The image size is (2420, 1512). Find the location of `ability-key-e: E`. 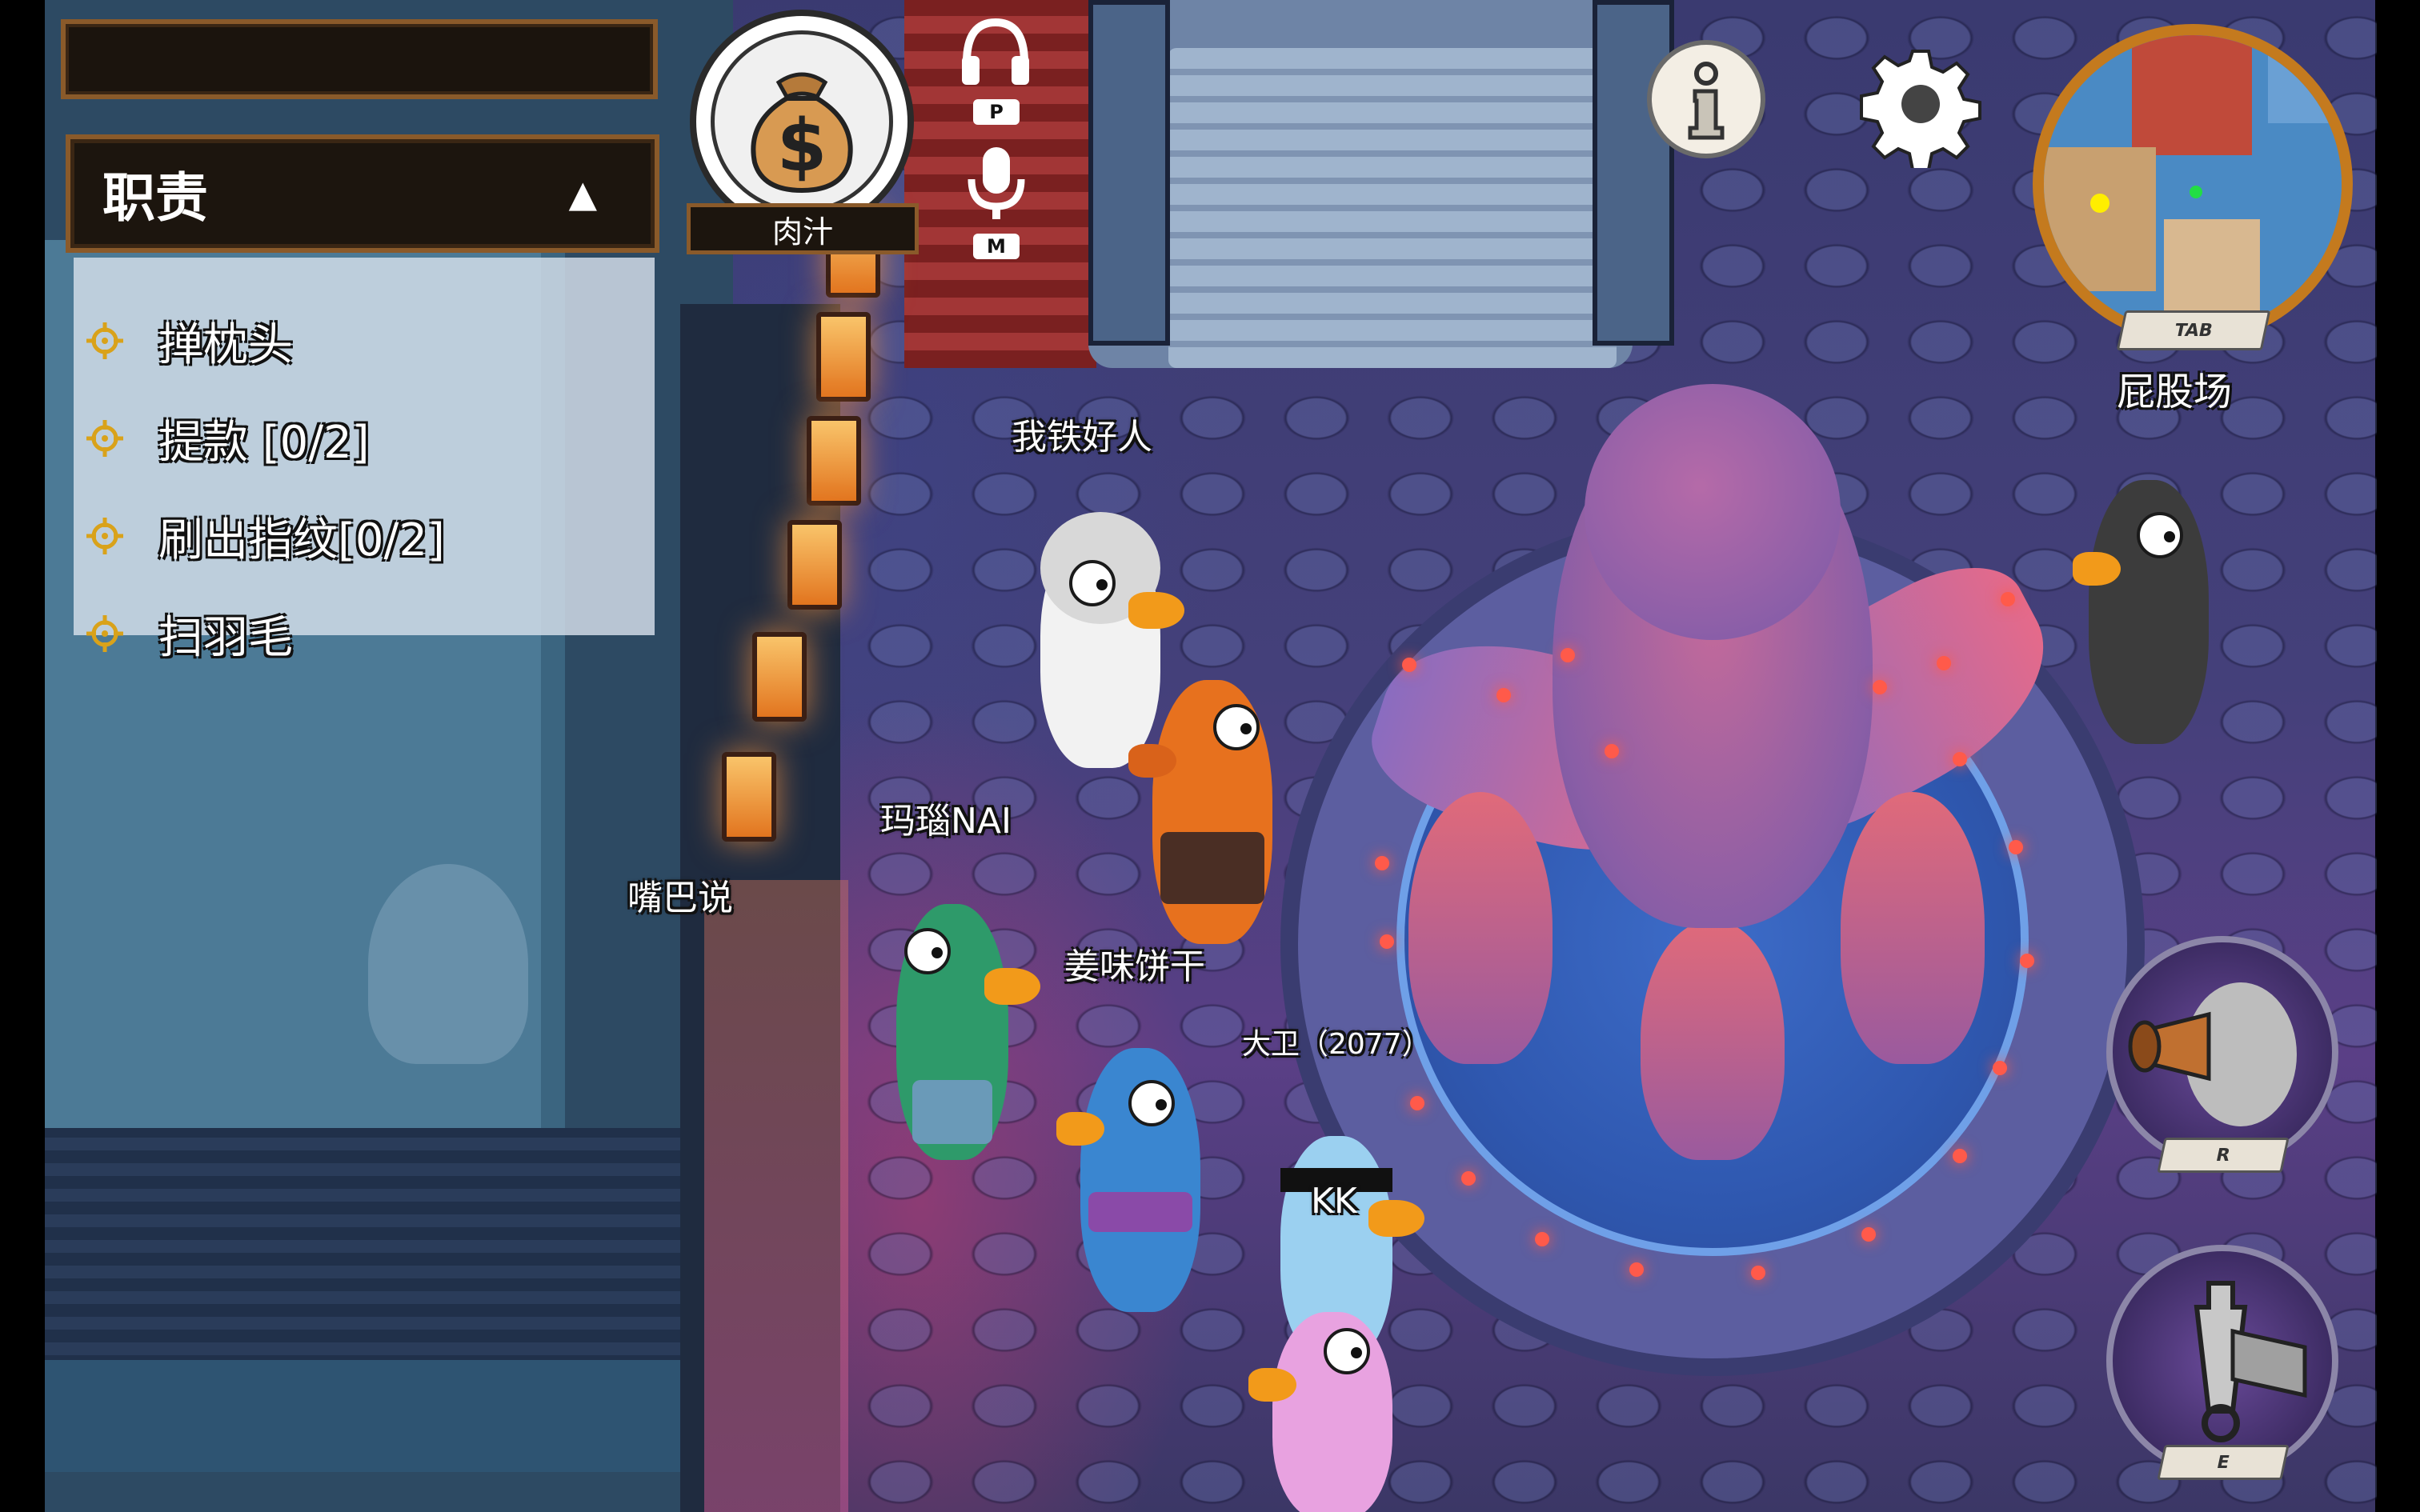

ability-key-e: E is located at coordinates (2223, 1462).